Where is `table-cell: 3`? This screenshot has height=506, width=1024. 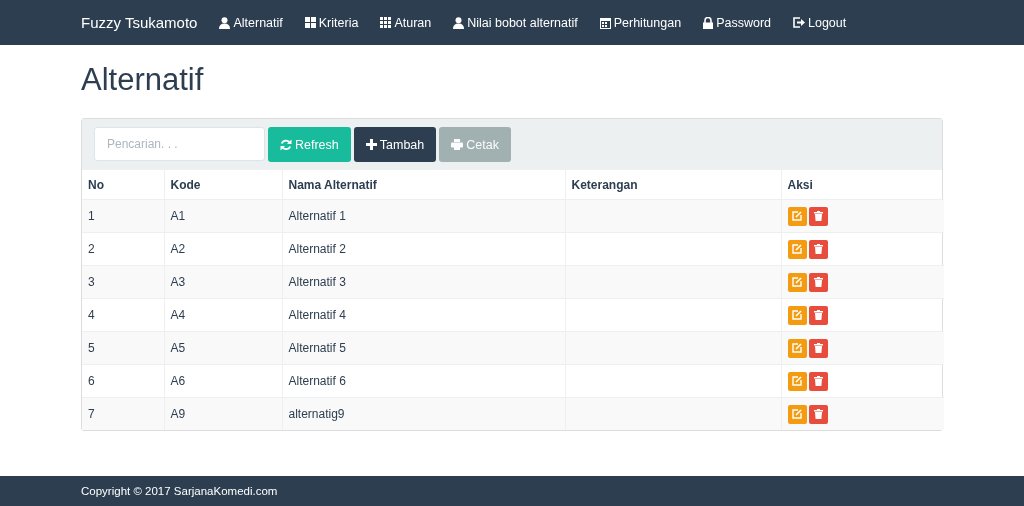 table-cell: 3 is located at coordinates (123, 282).